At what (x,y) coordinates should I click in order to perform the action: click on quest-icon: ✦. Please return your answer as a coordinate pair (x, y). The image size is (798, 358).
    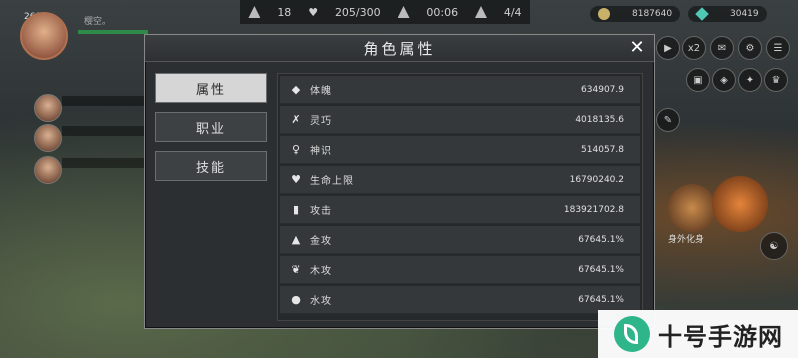
    Looking at the image, I should click on (750, 80).